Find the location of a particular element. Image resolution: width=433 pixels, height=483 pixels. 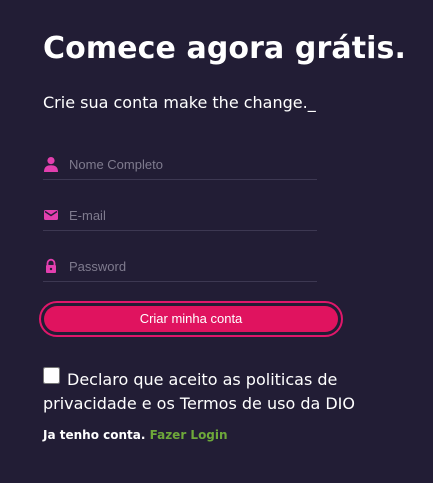

email-field is located at coordinates (180, 216).